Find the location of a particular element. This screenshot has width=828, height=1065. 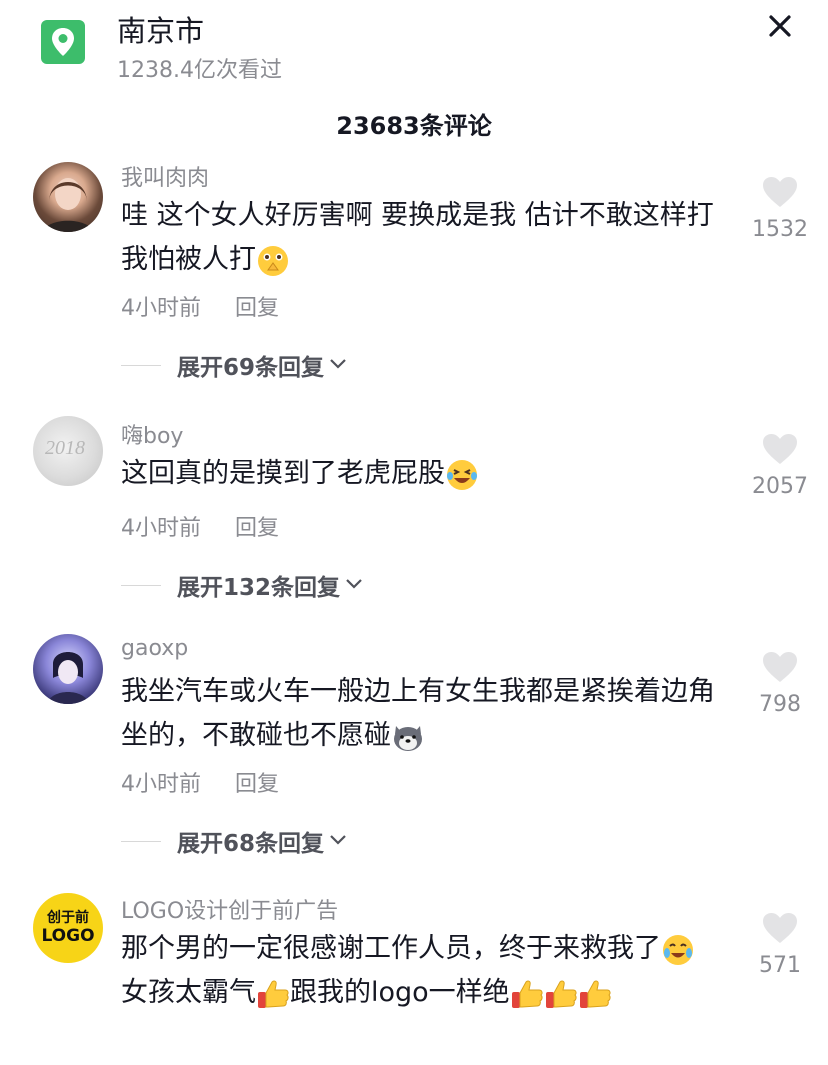

laughing-tears-emoji is located at coordinates (462, 475).